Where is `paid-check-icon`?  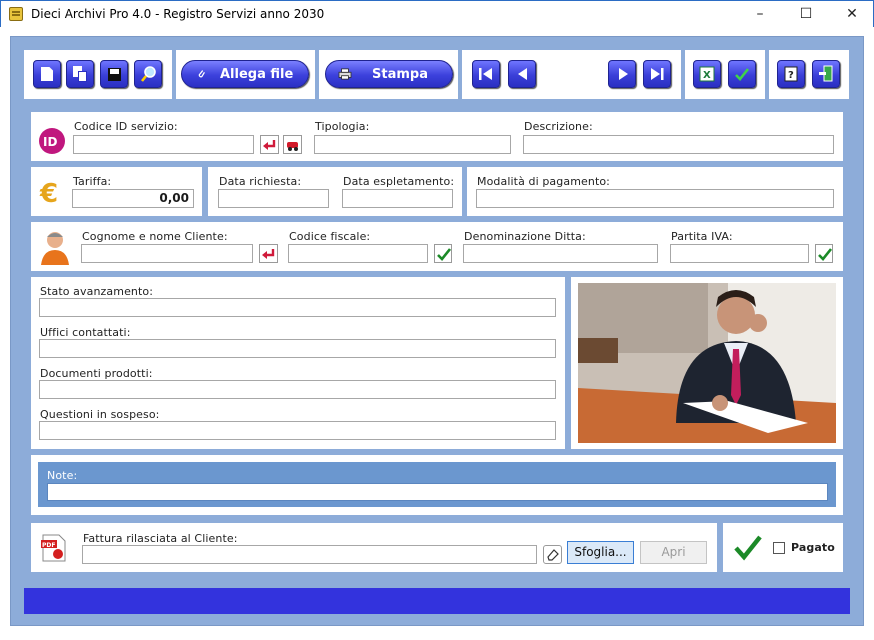 paid-check-icon is located at coordinates (748, 548).